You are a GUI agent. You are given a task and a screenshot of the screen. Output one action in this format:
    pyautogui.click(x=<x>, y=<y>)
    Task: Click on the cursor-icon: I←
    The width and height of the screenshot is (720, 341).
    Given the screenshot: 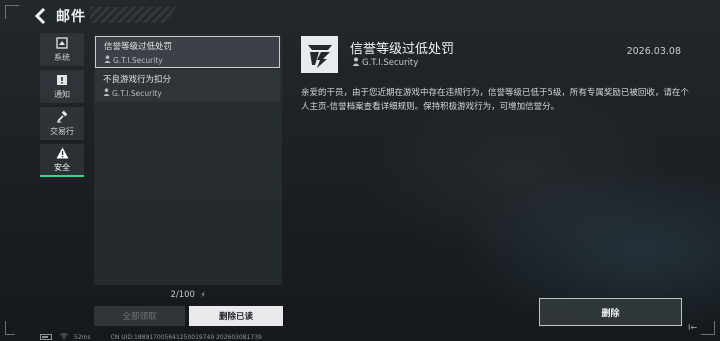 What is the action you would take?
    pyautogui.click(x=693, y=327)
    